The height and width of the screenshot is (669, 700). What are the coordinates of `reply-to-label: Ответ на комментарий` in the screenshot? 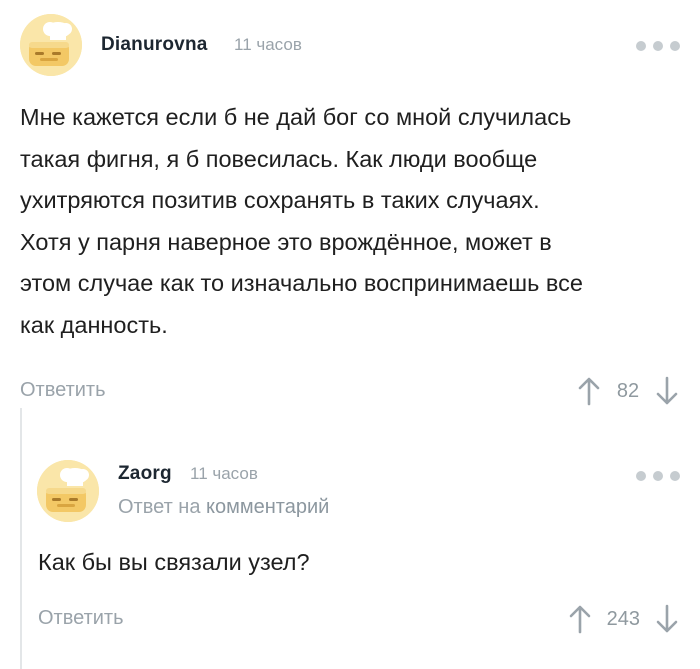 It's located at (223, 507).